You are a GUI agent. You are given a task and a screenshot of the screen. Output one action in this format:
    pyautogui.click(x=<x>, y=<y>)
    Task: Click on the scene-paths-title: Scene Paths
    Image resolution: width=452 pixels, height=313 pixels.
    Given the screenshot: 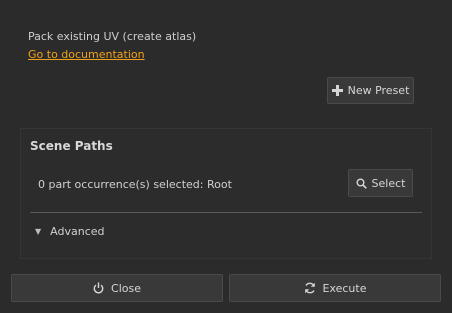 What is the action you would take?
    pyautogui.click(x=71, y=146)
    